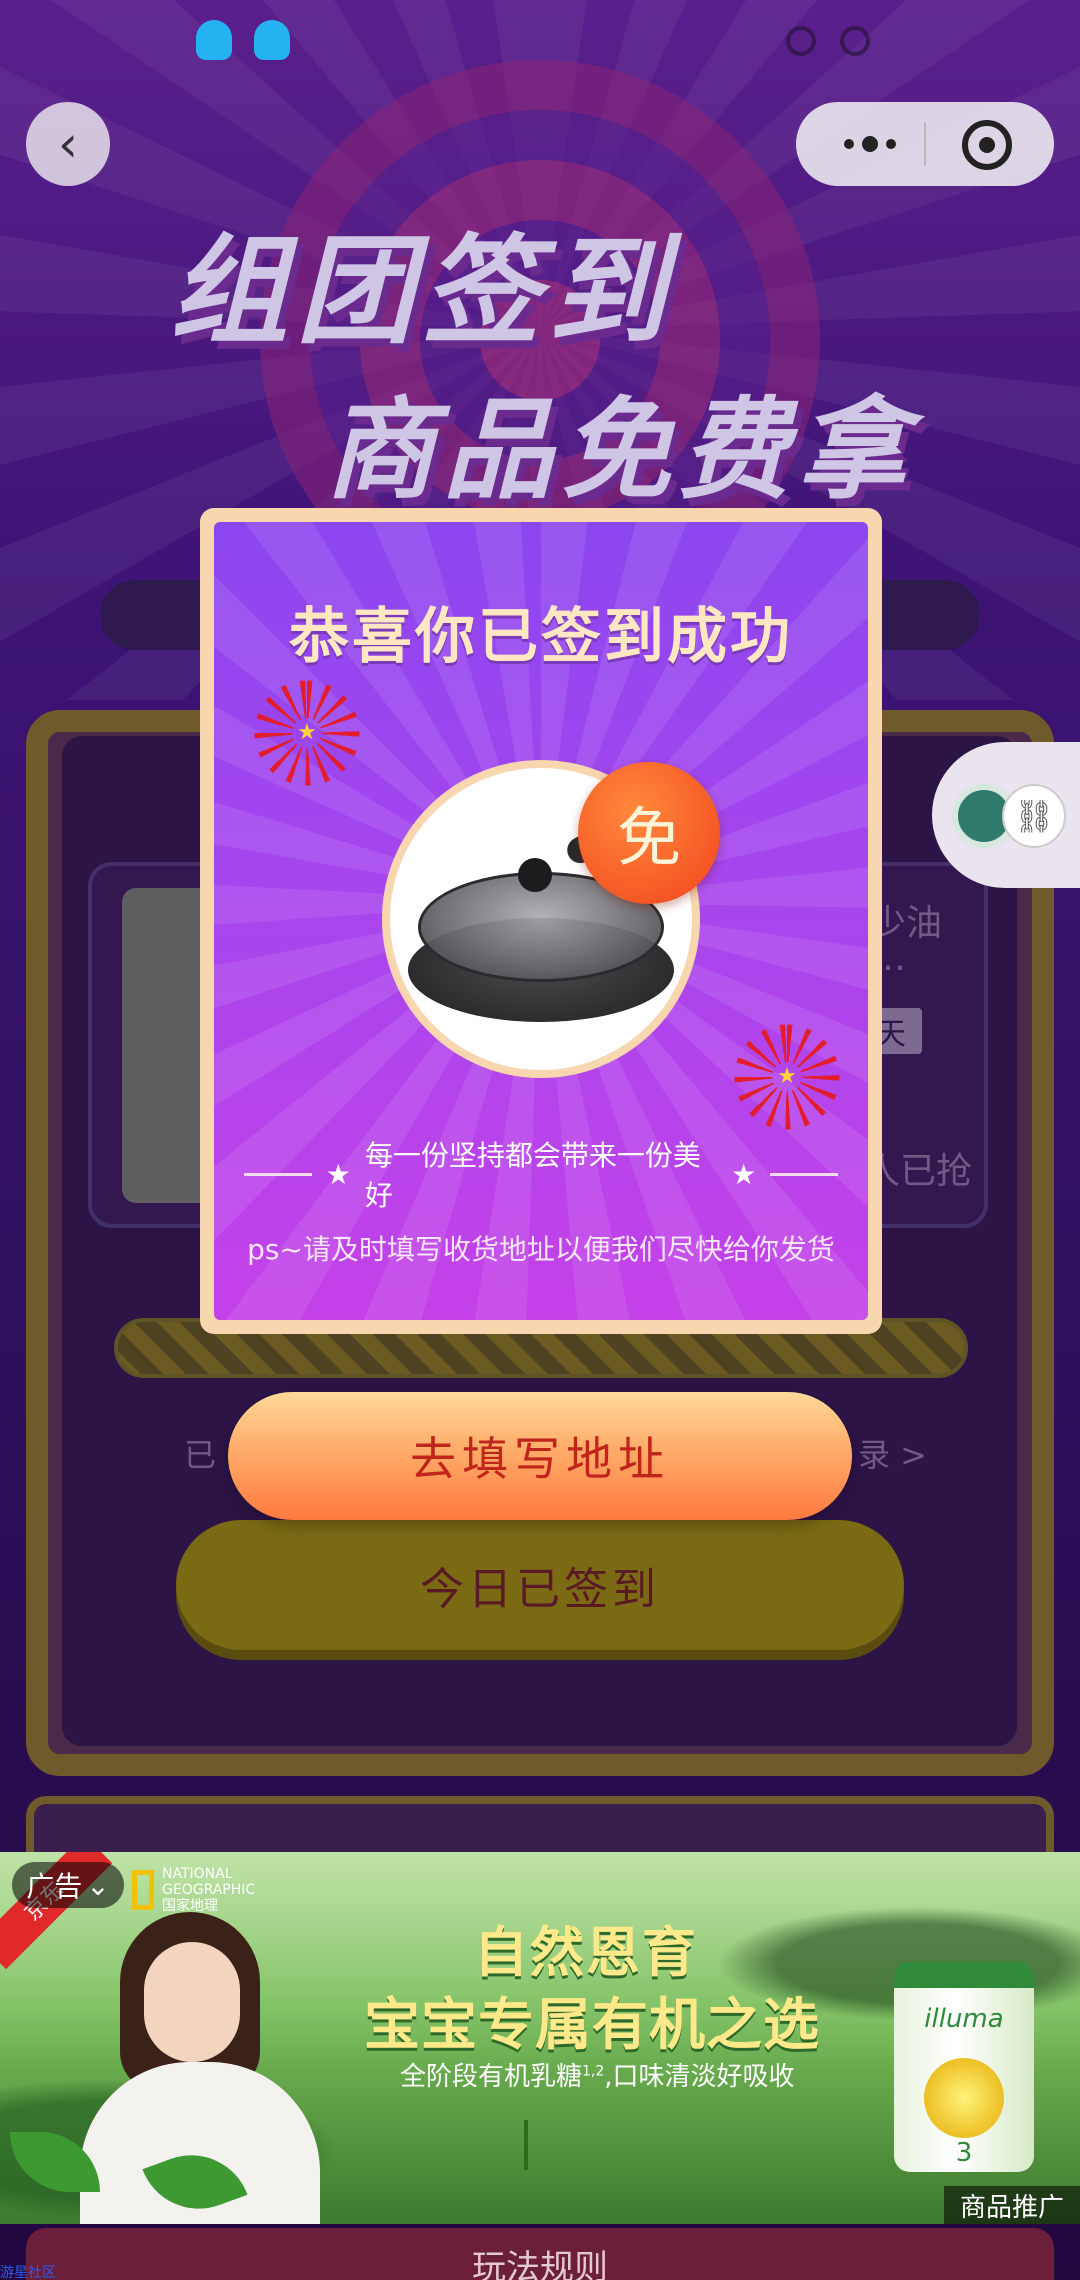  What do you see at coordinates (649, 833) in the screenshot?
I see `free-badge: 免` at bounding box center [649, 833].